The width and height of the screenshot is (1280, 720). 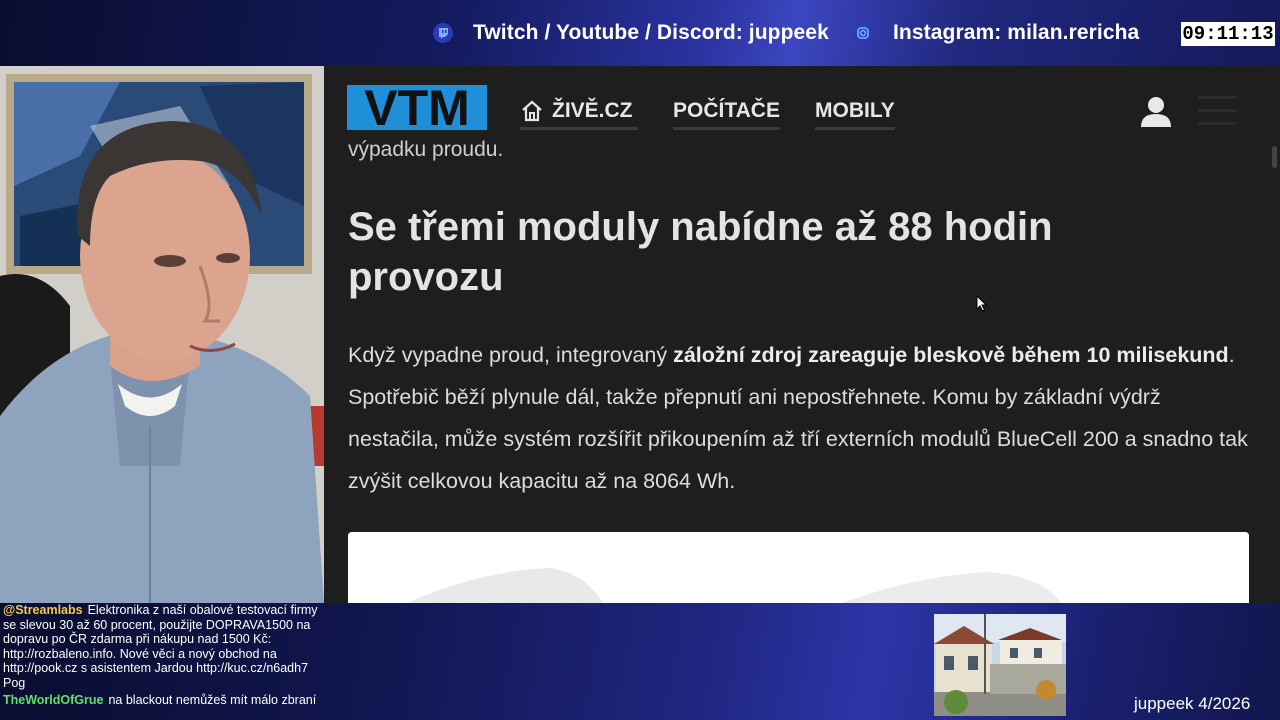 I want to click on street-camera-image, so click(x=1000, y=665).